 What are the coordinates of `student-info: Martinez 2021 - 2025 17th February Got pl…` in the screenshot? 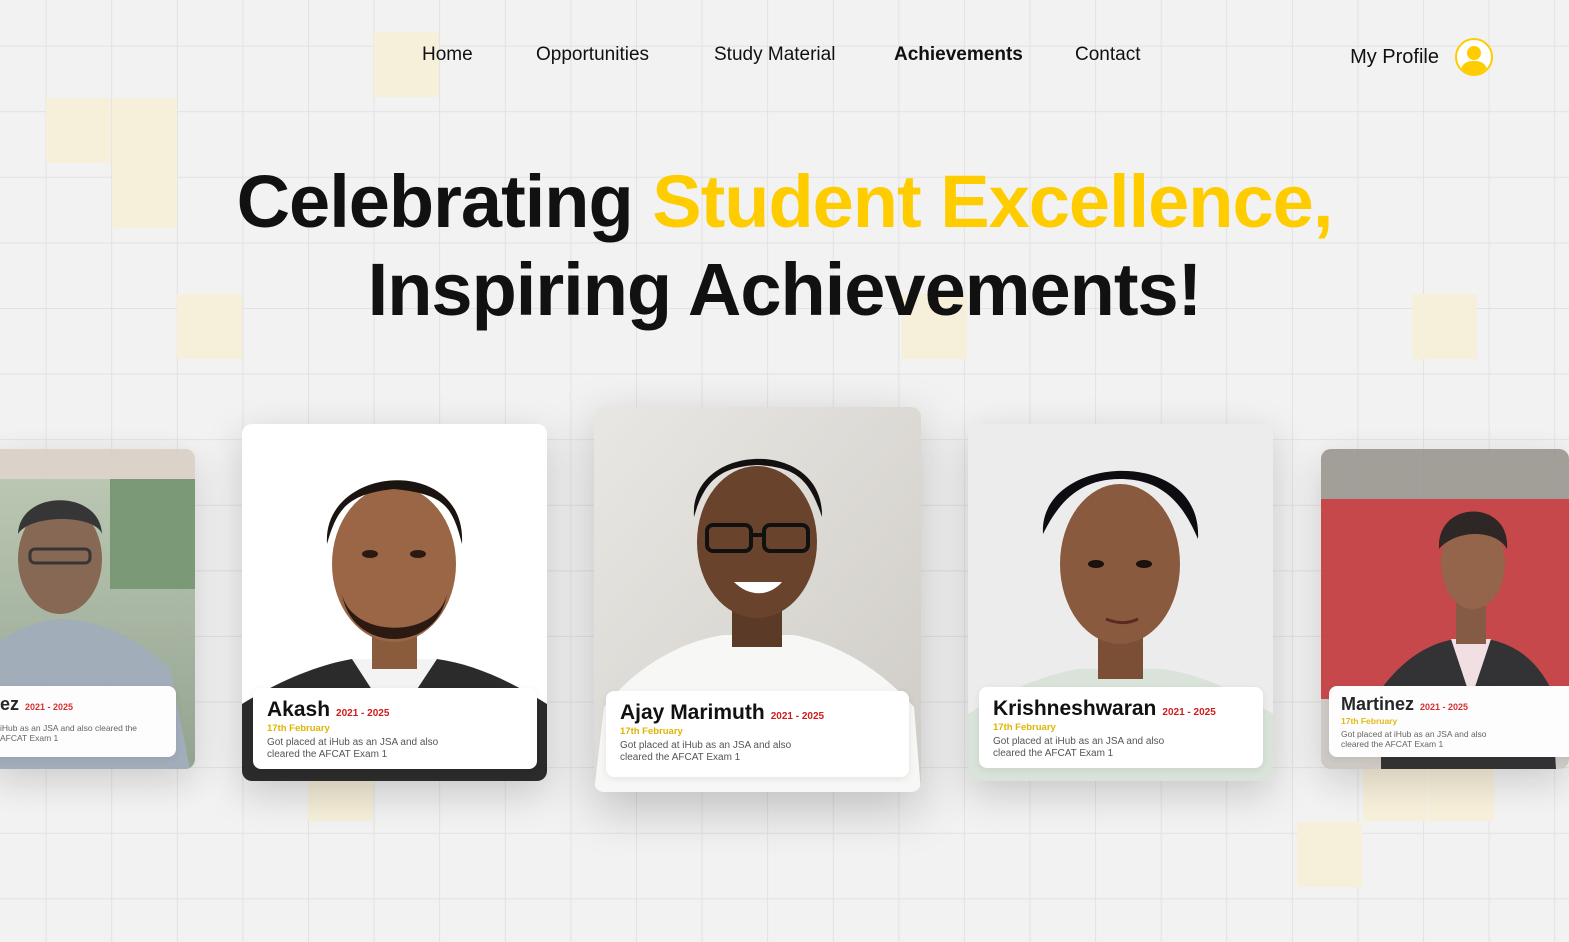 It's located at (1449, 721).